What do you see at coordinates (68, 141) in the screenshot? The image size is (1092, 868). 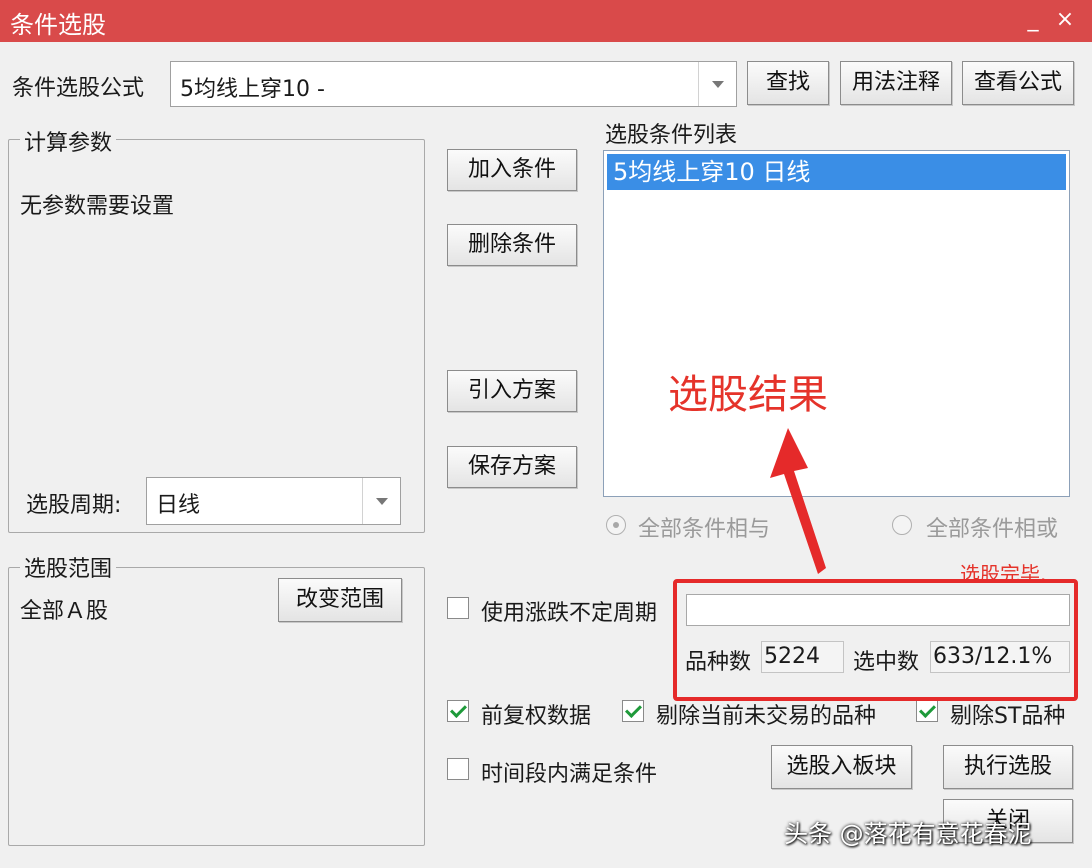 I see `params-group-title: 计算参数` at bounding box center [68, 141].